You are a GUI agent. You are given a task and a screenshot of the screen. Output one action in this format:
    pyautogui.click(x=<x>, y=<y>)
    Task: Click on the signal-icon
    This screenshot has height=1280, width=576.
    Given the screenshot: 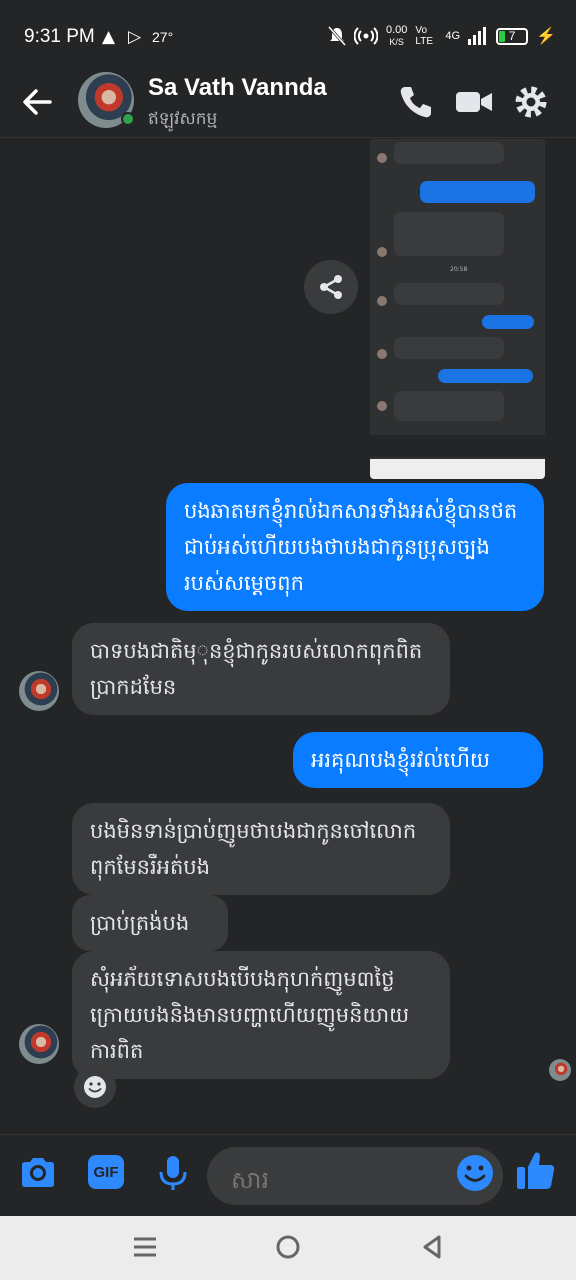 What is the action you would take?
    pyautogui.click(x=477, y=36)
    